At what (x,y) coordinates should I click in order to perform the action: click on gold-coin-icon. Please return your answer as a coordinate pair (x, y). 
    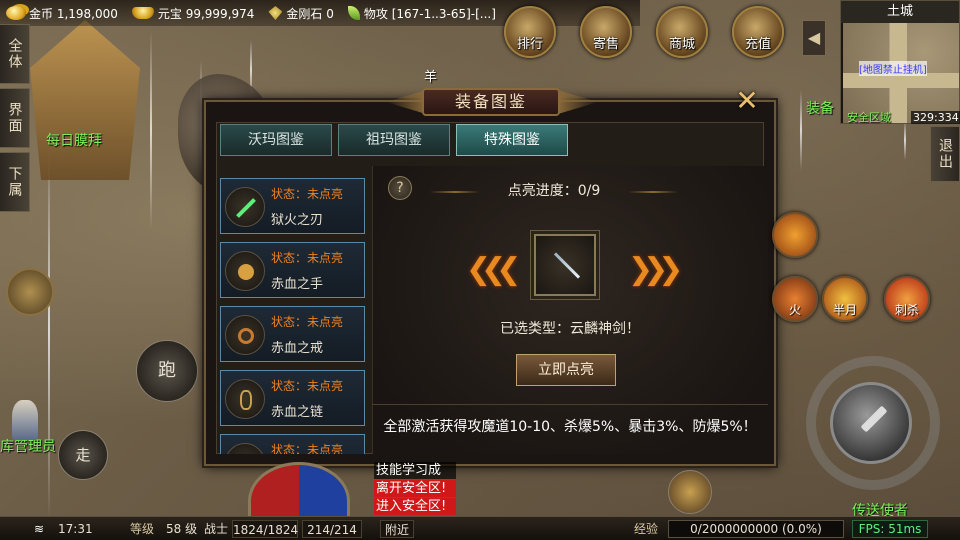
    Looking at the image, I should click on (16, 13).